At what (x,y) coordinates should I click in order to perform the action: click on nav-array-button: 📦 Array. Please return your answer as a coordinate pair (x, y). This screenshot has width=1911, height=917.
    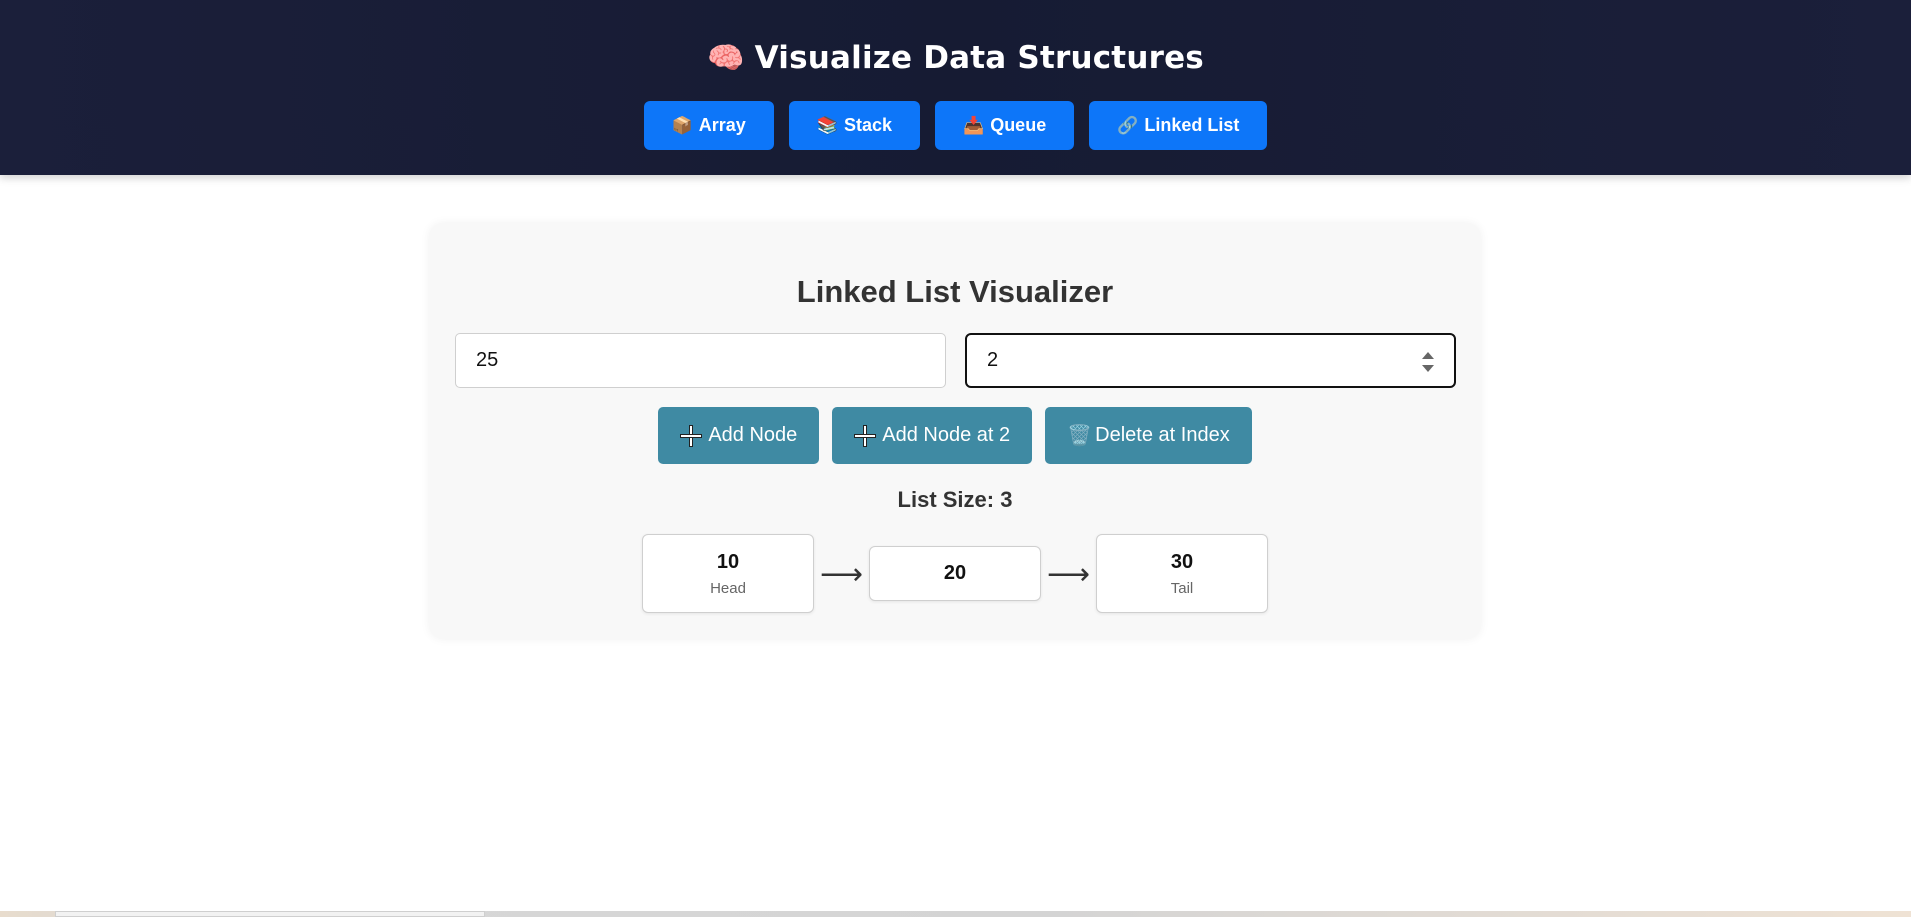
    Looking at the image, I should click on (708, 125).